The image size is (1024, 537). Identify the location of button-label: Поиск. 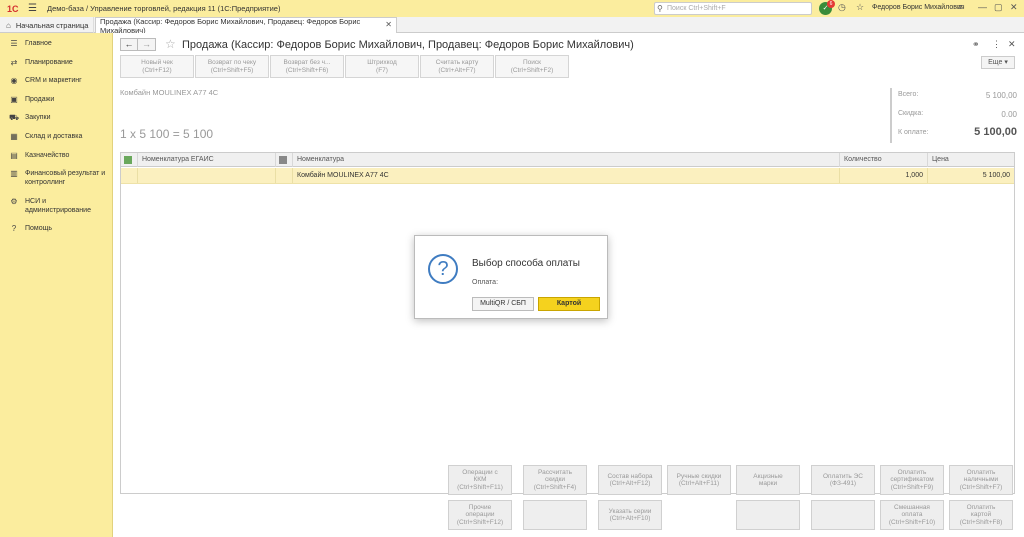
(531, 62).